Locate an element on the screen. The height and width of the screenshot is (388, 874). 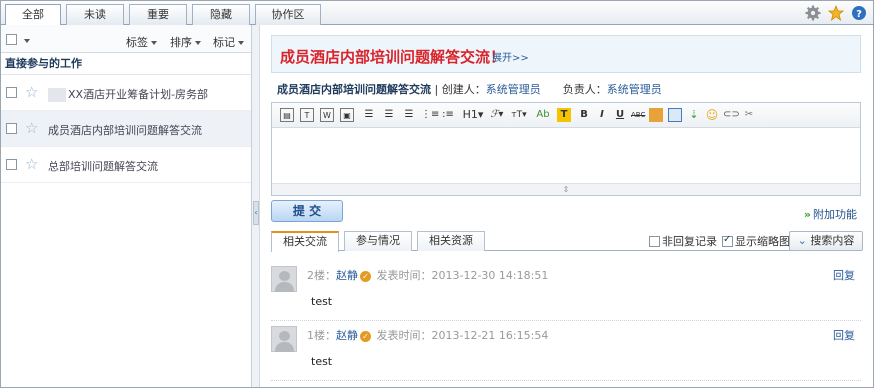
panel-splitter: ‹ is located at coordinates (256, 206).